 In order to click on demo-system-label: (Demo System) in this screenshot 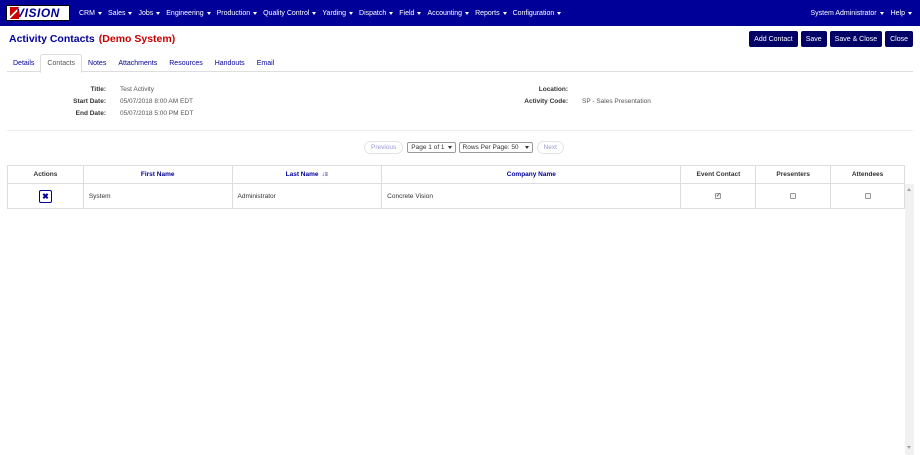, I will do `click(137, 39)`.